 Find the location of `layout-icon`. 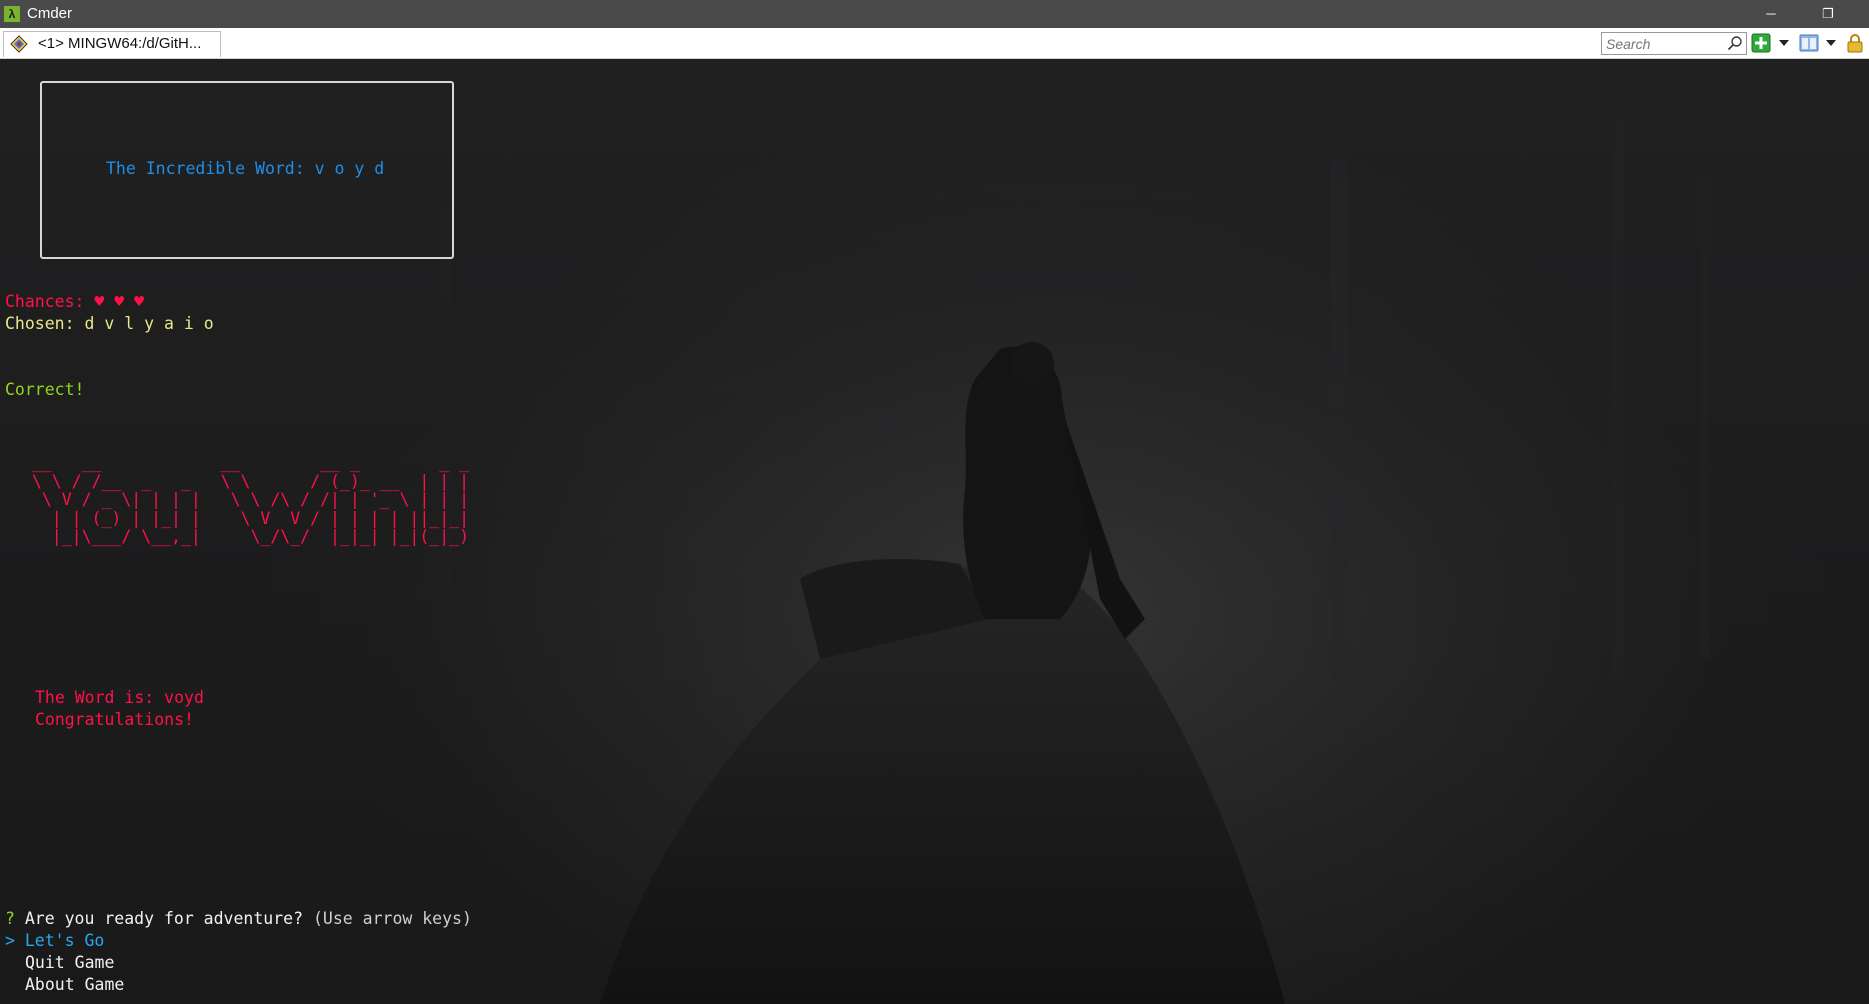

layout-icon is located at coordinates (1809, 43).